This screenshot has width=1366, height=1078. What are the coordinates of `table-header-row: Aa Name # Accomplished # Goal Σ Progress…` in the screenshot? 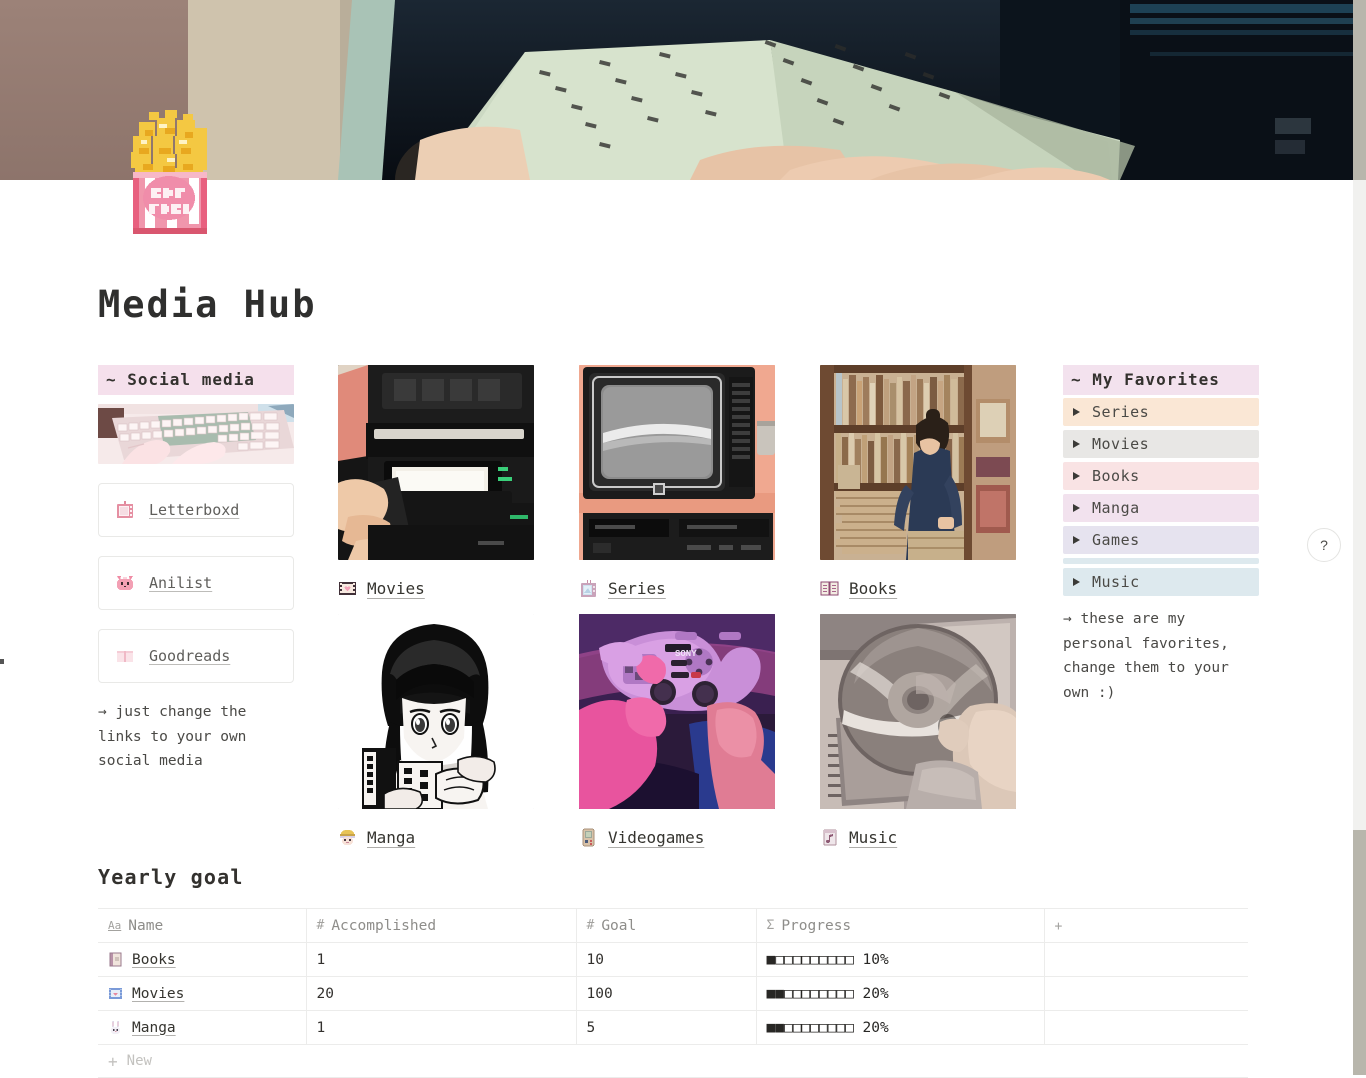 It's located at (673, 925).